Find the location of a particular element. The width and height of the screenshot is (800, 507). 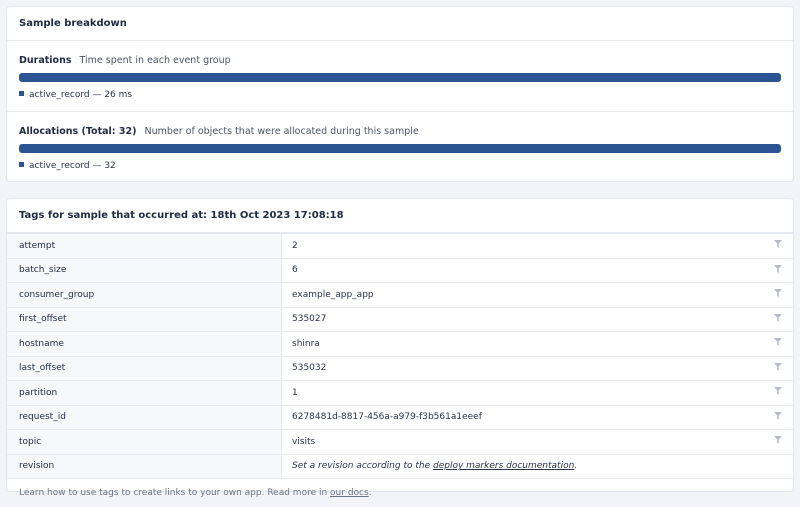

tag-row: last_offset 535032 is located at coordinates (400, 368).